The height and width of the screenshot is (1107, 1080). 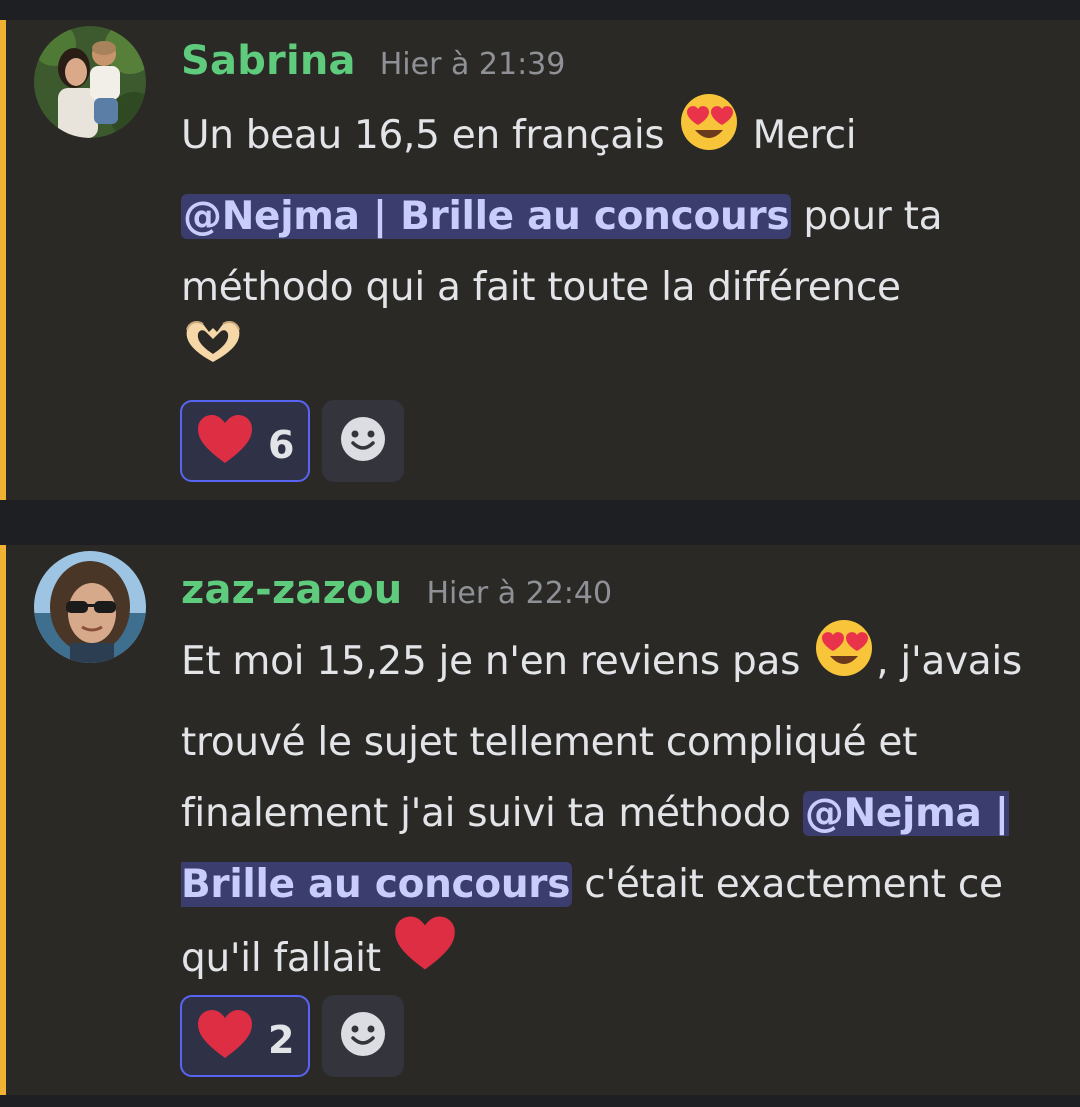 What do you see at coordinates (798, 135) in the screenshot?
I see `message-text: Merci` at bounding box center [798, 135].